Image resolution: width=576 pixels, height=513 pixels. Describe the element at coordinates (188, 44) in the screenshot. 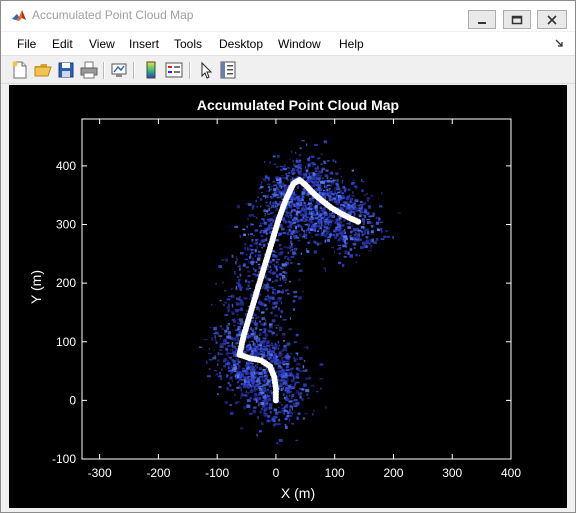

I see `menu-tools: Tools` at that location.